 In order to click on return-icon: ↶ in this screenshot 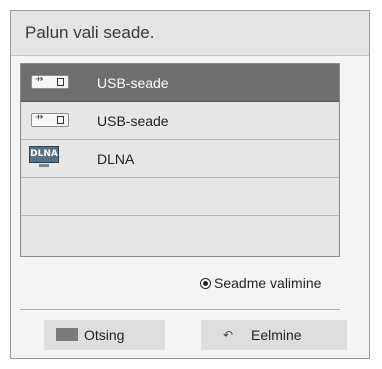, I will do `click(228, 335)`.